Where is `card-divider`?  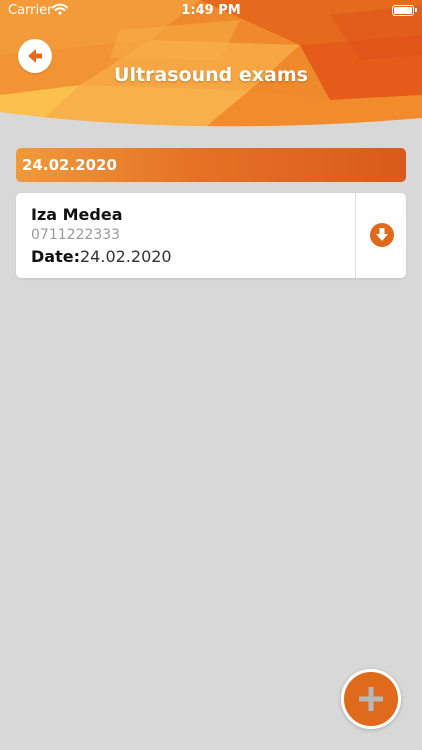
card-divider is located at coordinates (355, 235).